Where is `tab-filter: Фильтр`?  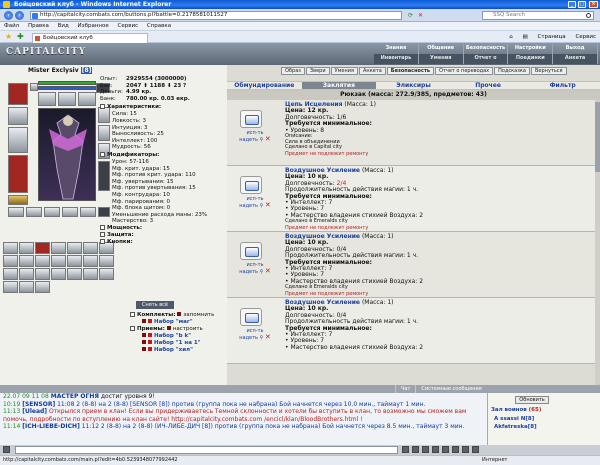
tab-filter: Фильтр is located at coordinates (562, 85).